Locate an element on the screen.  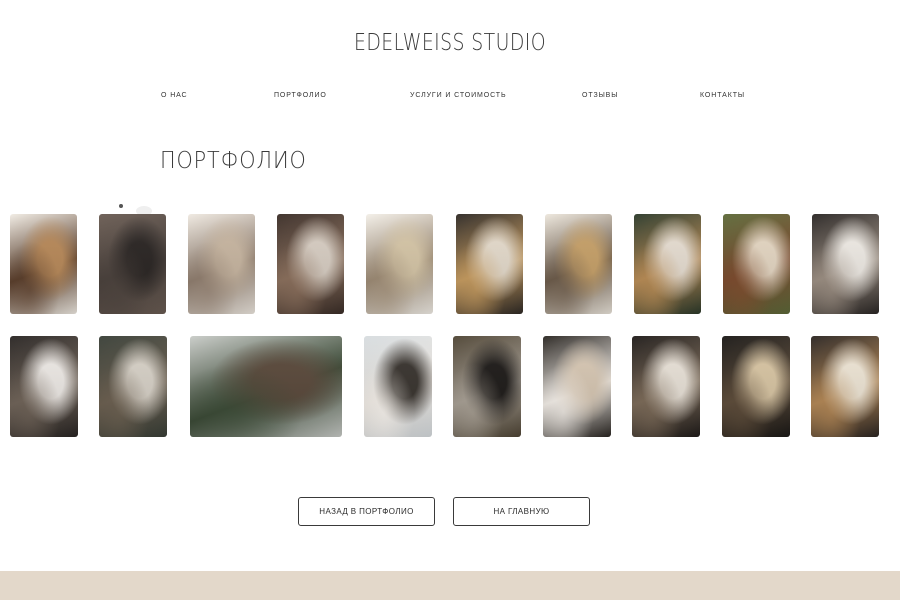
photo-floral-hoop-outdoor is located at coordinates (756, 264).